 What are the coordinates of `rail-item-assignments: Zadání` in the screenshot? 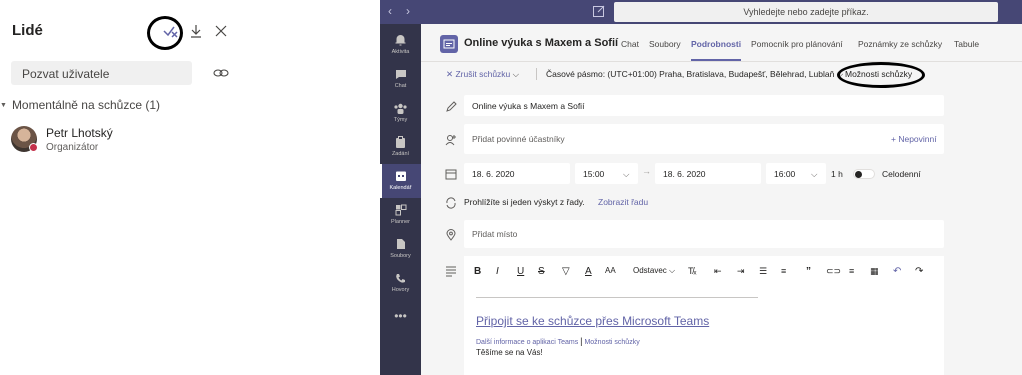 It's located at (400, 147).